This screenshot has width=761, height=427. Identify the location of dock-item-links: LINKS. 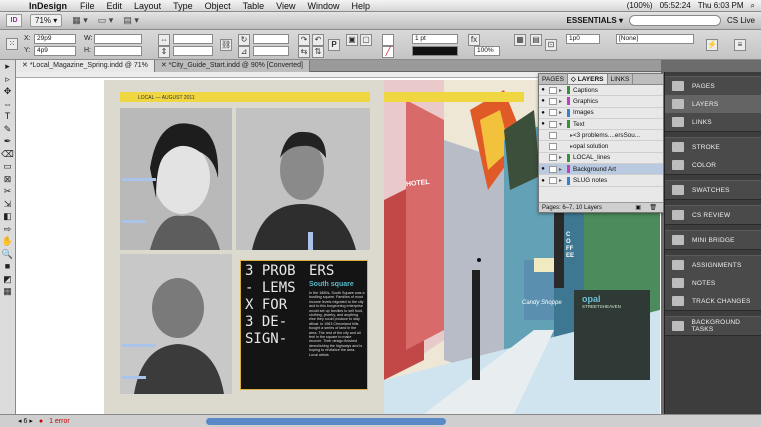
(713, 122).